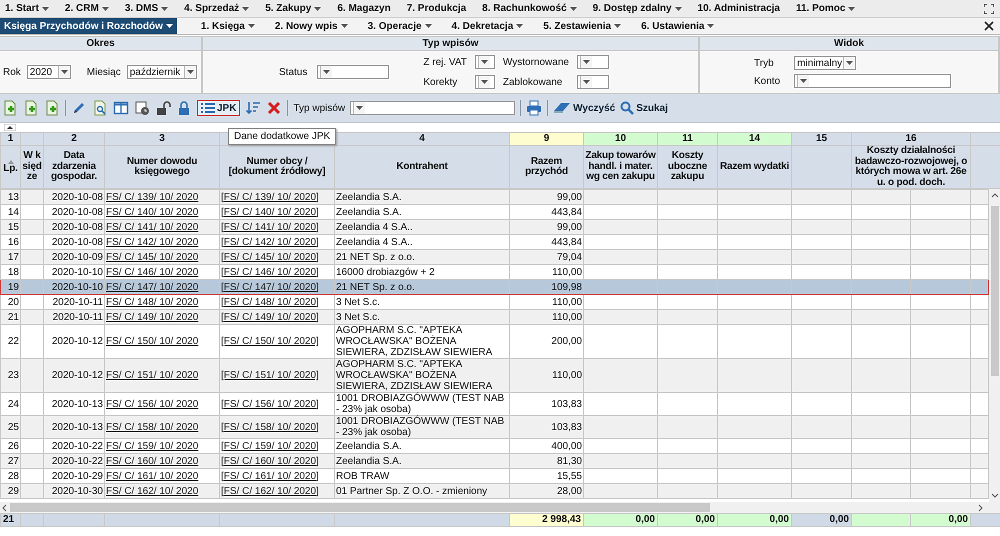 The width and height of the screenshot is (1000, 536). I want to click on table-cell: 2020-10-10, so click(77, 287).